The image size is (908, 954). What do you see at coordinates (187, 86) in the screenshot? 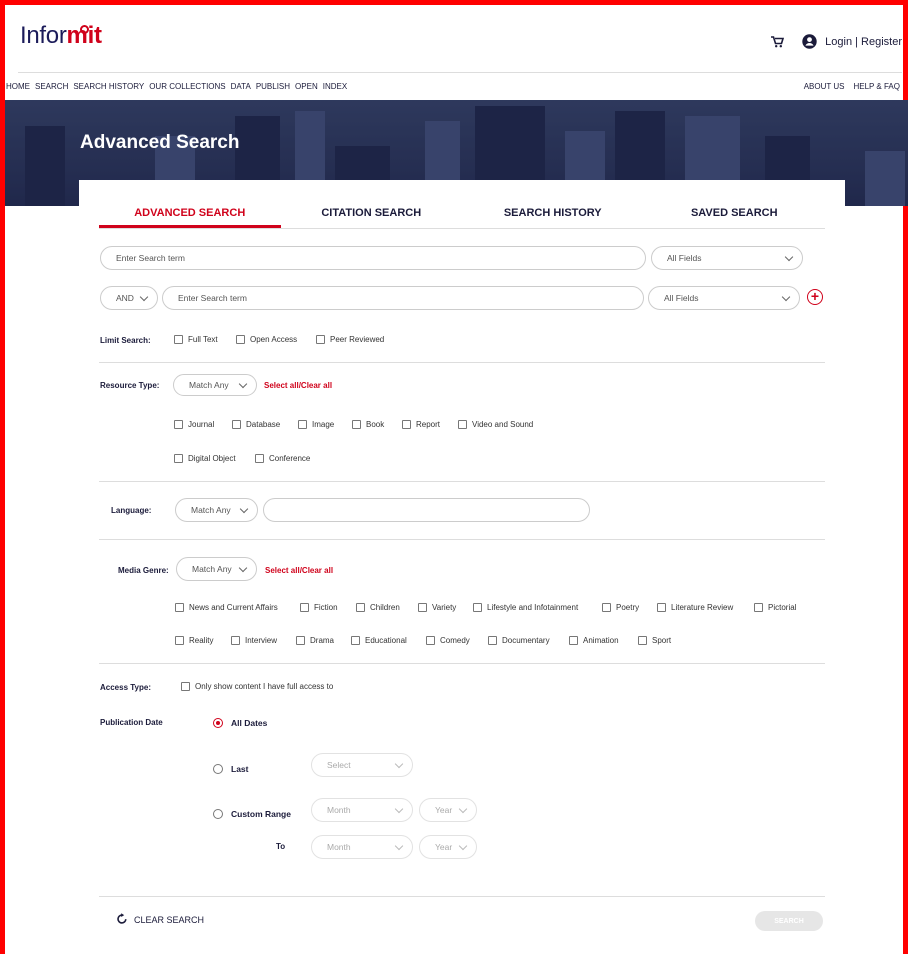
I see `nav-our-collections: OUR COLLECTIONS` at bounding box center [187, 86].